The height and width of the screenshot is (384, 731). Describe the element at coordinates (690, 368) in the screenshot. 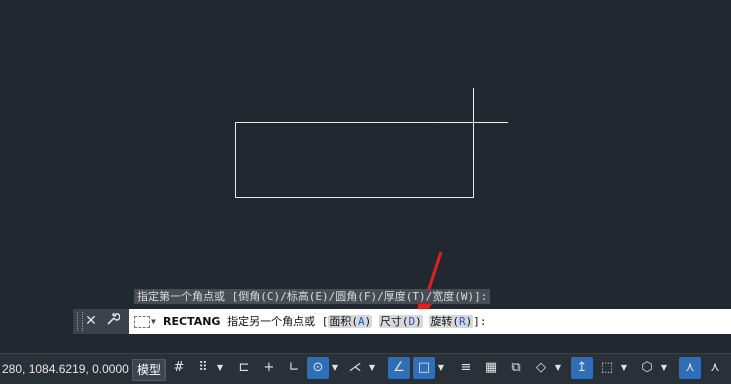

I see `annotation-visibility-icon: ⋏` at that location.